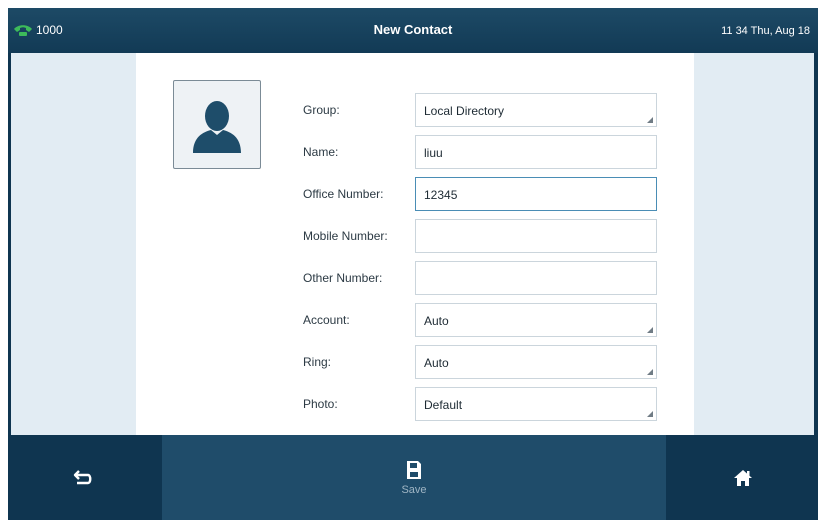  What do you see at coordinates (320, 404) in the screenshot?
I see `photo-label: Photo:` at bounding box center [320, 404].